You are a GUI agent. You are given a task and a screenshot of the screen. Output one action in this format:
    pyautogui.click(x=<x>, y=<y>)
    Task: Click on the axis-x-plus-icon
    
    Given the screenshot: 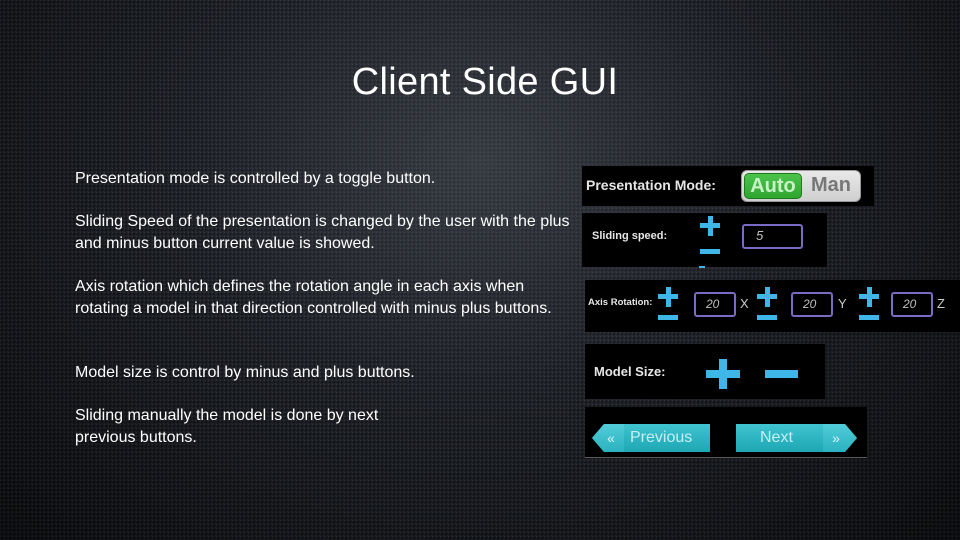 What is the action you would take?
    pyautogui.click(x=668, y=297)
    